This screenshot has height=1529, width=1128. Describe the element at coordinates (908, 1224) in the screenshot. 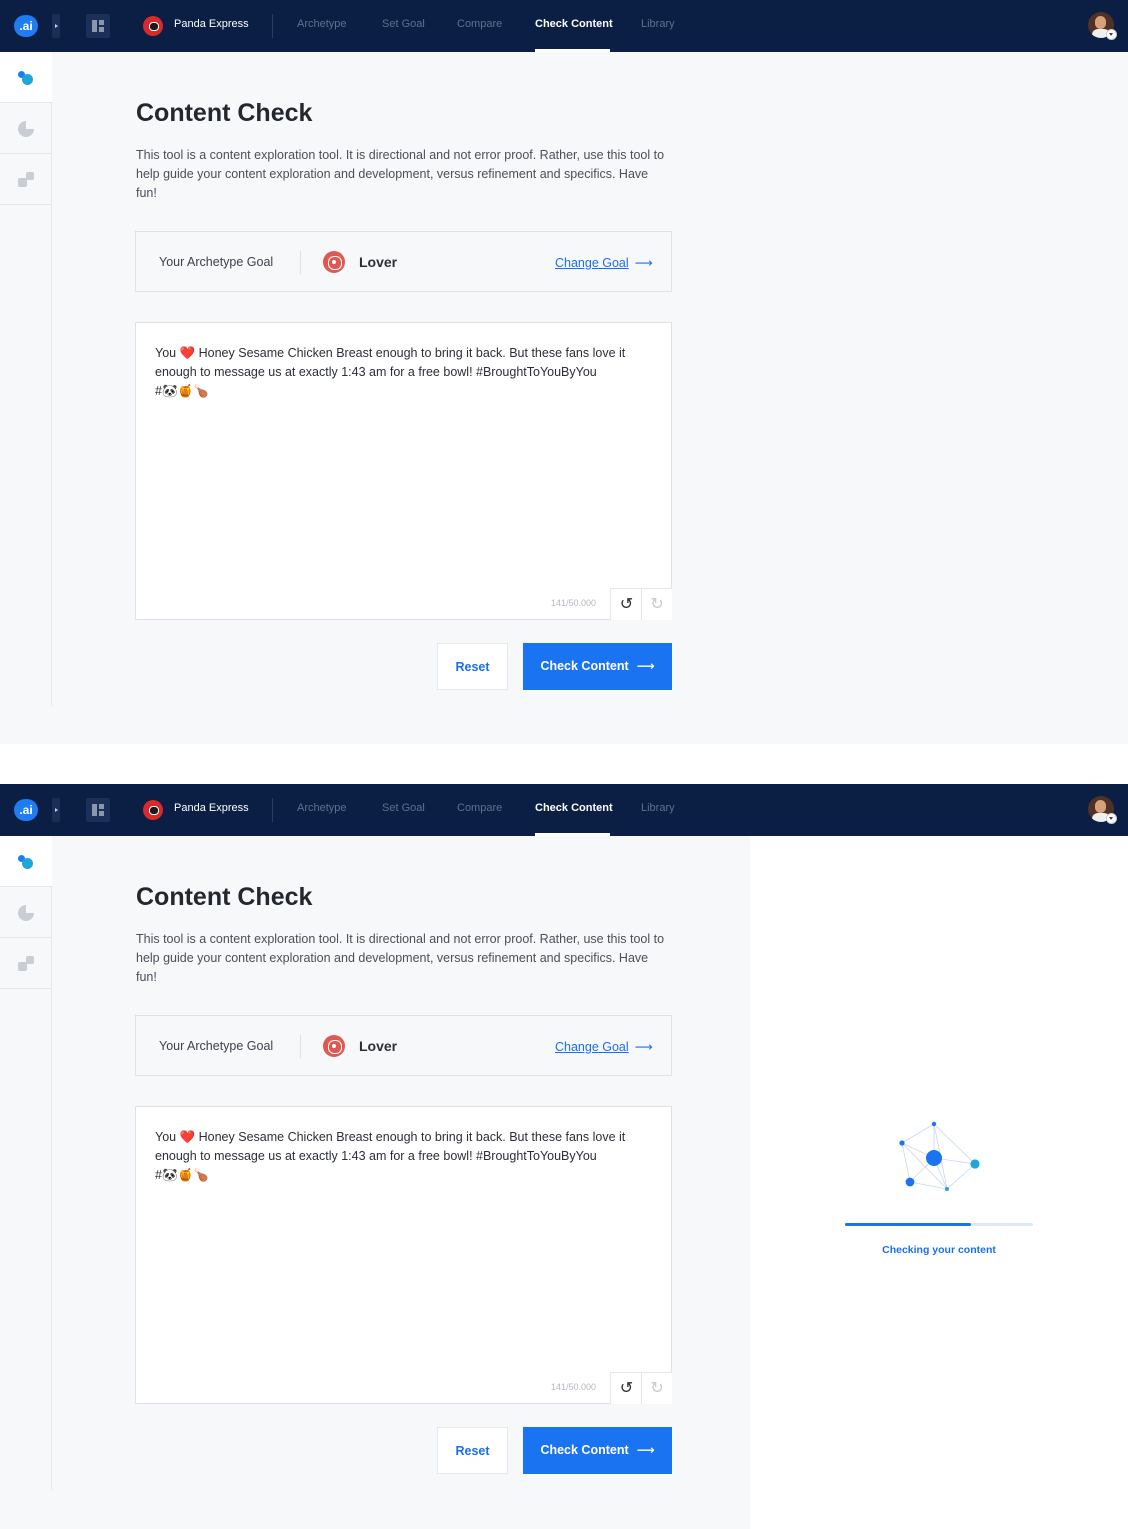

I see `progress-fill` at that location.